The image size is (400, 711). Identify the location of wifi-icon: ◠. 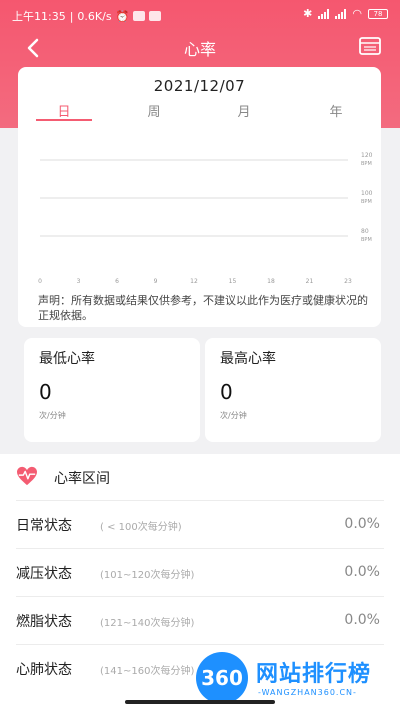
(357, 13).